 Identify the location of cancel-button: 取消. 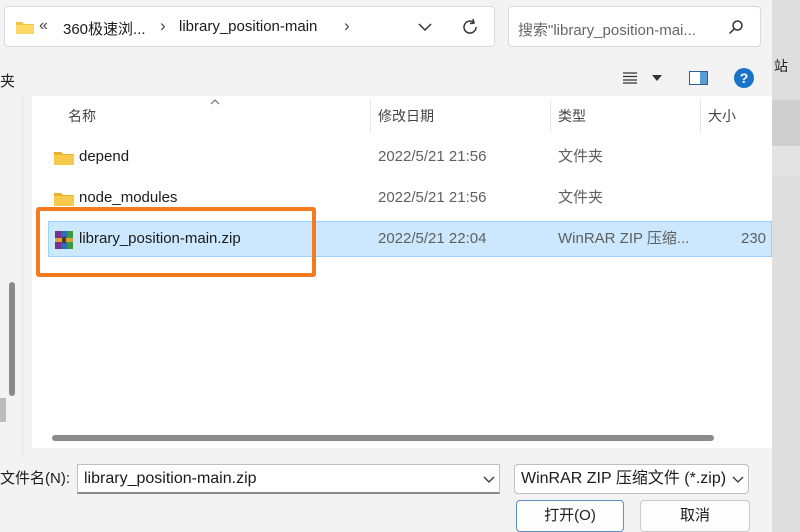
(695, 516).